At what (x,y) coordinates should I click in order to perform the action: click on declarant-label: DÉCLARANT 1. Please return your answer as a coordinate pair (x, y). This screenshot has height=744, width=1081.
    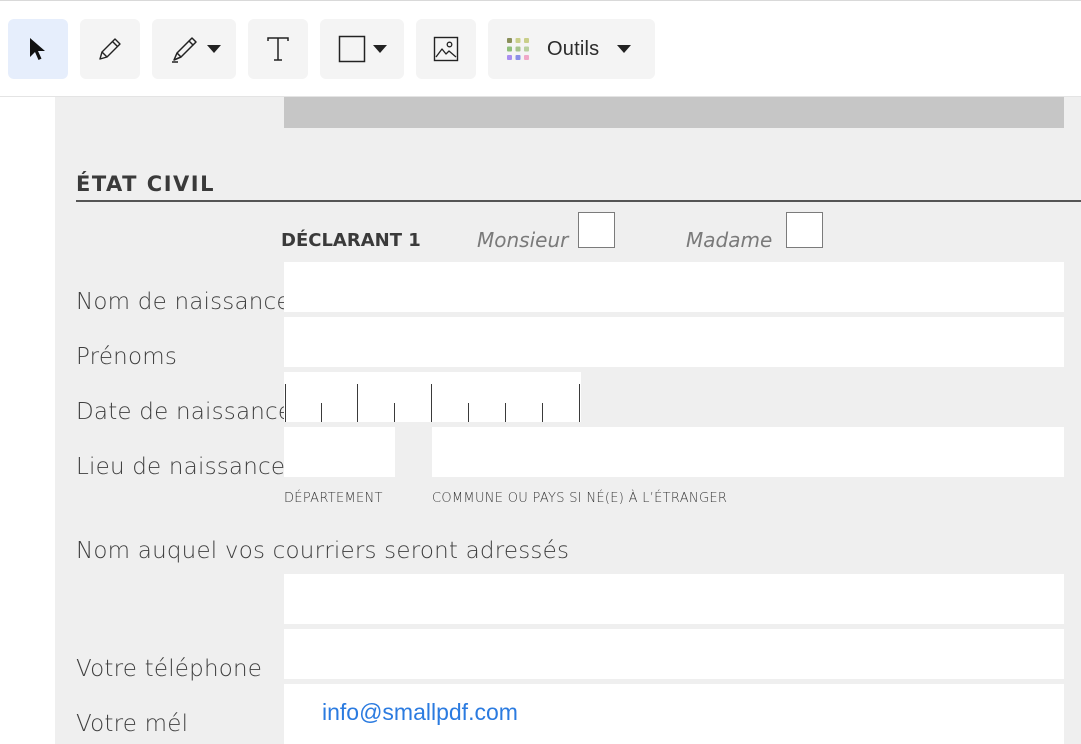
    Looking at the image, I should click on (351, 240).